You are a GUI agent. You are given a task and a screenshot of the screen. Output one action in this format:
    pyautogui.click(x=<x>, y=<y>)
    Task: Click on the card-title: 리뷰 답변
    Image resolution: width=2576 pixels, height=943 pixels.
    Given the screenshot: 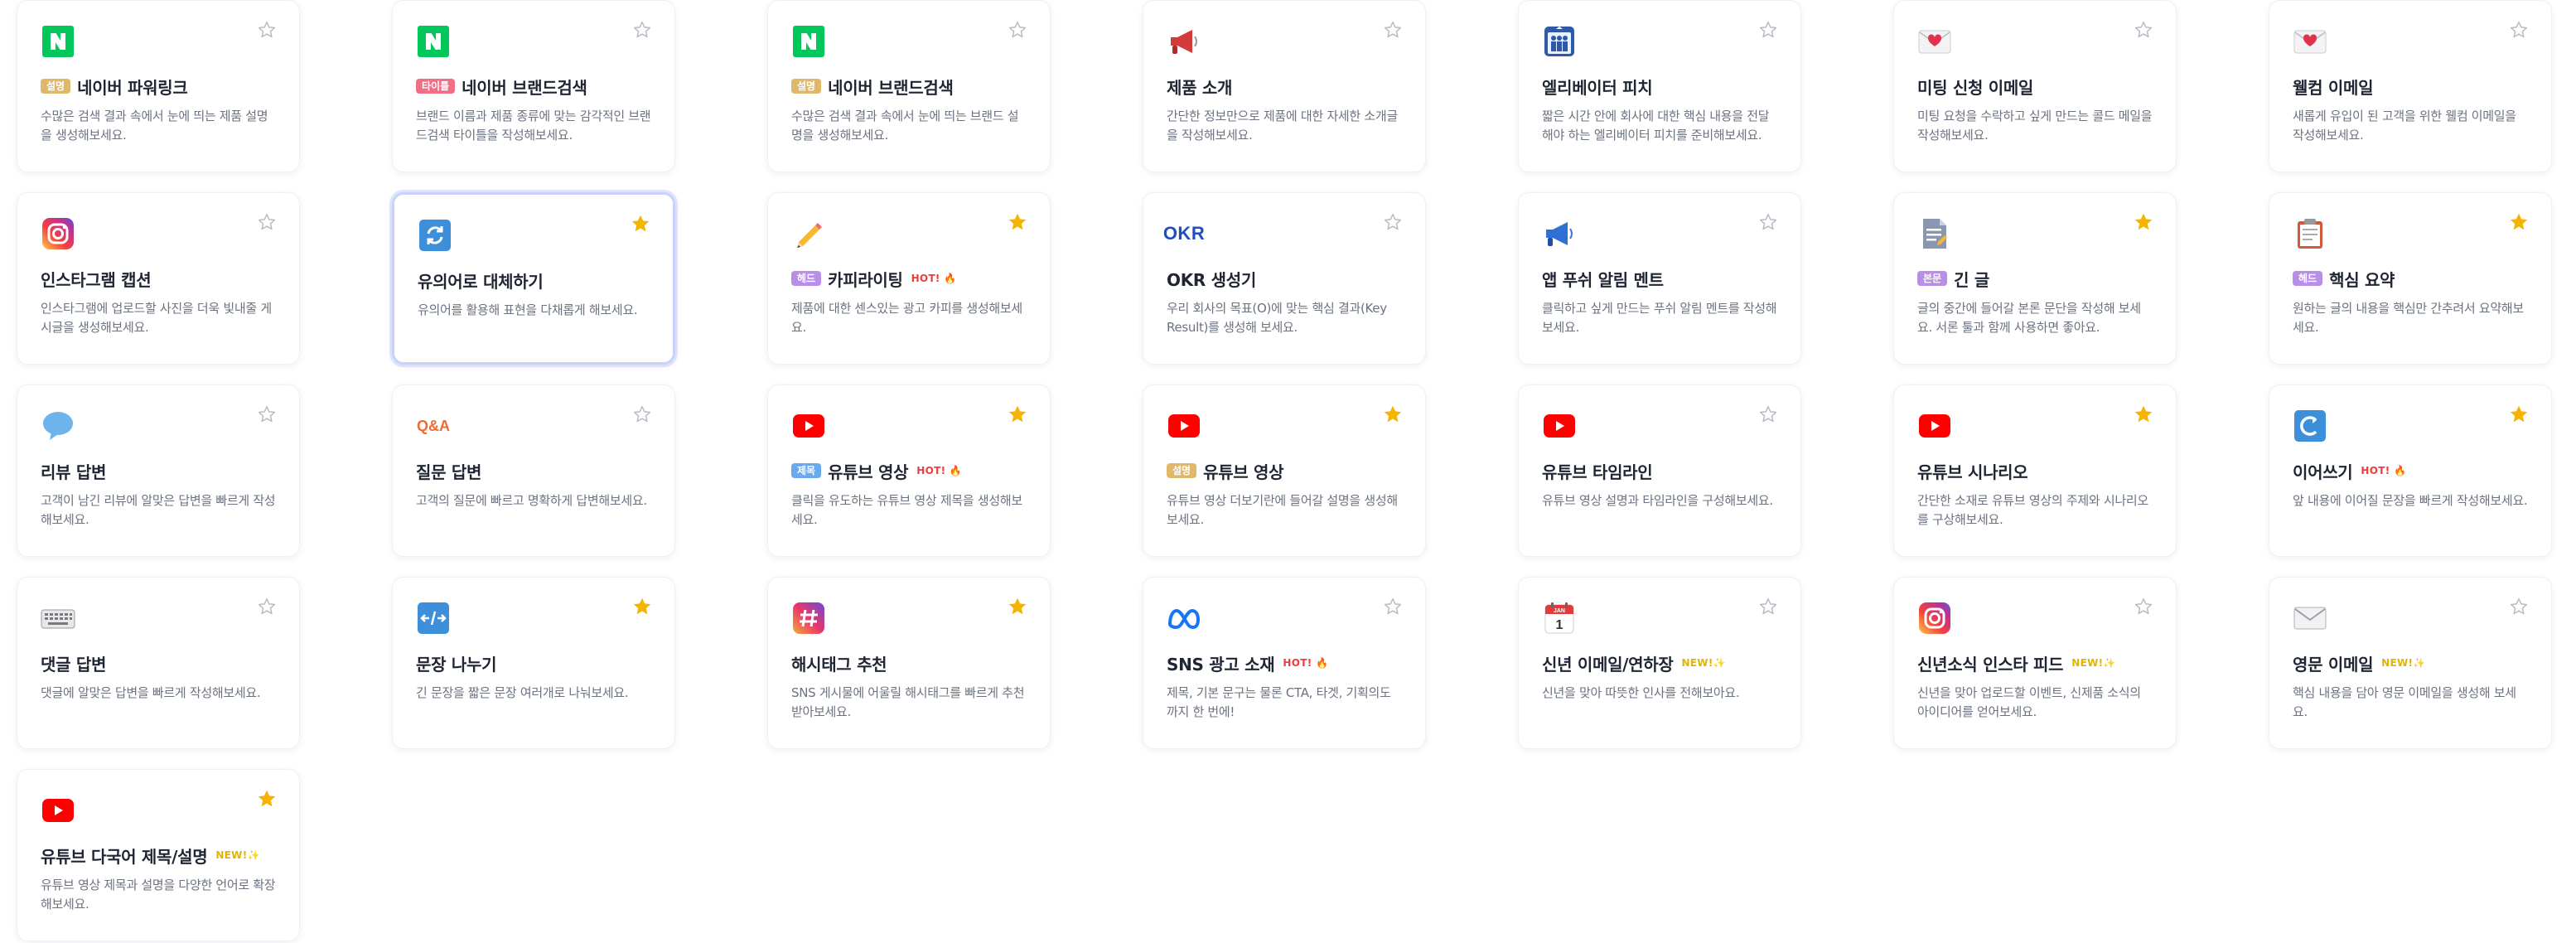 What is the action you would take?
    pyautogui.click(x=74, y=472)
    